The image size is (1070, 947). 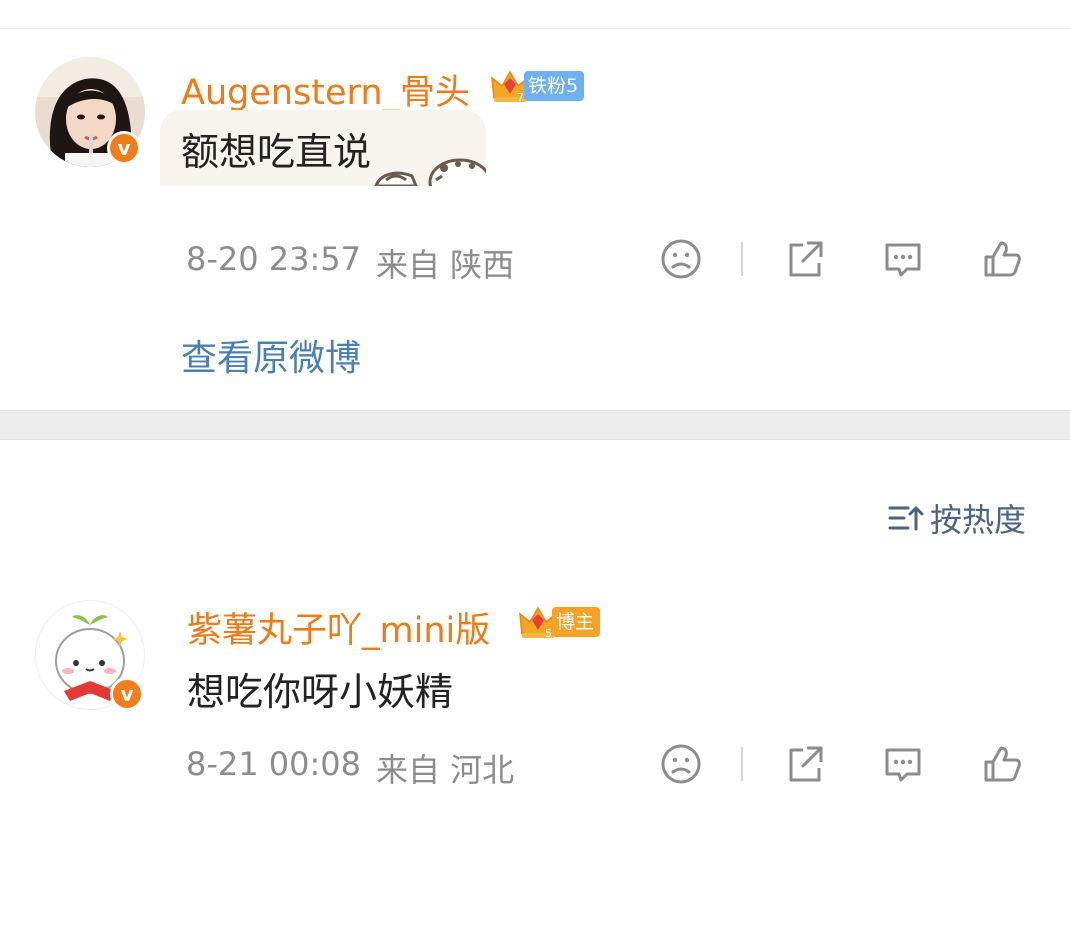 What do you see at coordinates (445, 265) in the screenshot?
I see `location: 来自 陕西` at bounding box center [445, 265].